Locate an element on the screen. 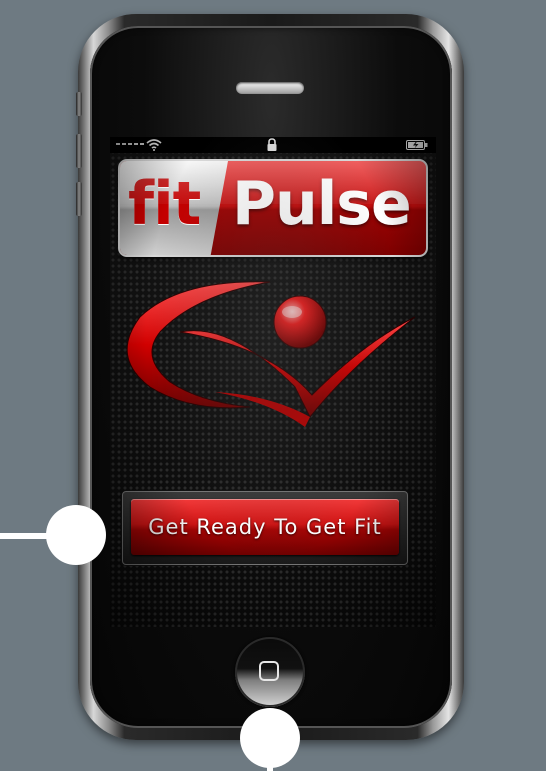 The width and height of the screenshot is (546, 771). cta-frame: Get Ready To Get Fit is located at coordinates (265, 528).